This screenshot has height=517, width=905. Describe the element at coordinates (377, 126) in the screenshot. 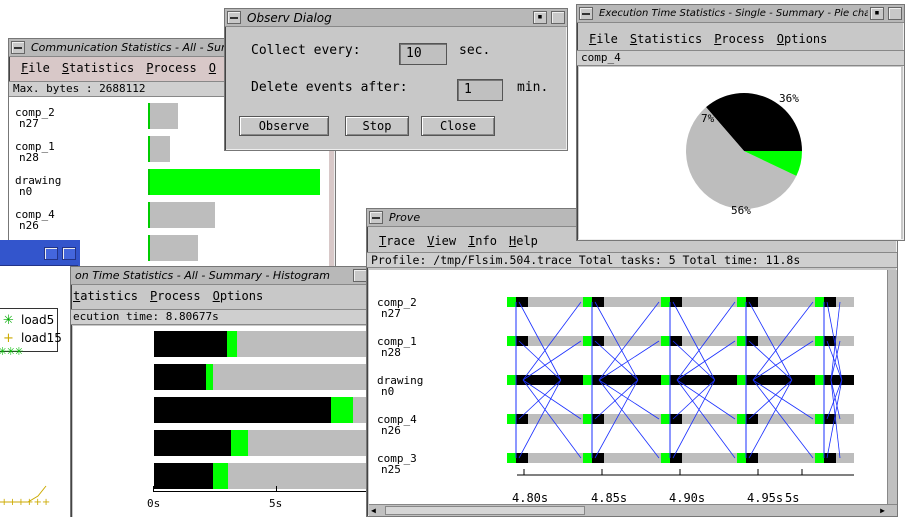

I see `stop-button: Stop` at that location.